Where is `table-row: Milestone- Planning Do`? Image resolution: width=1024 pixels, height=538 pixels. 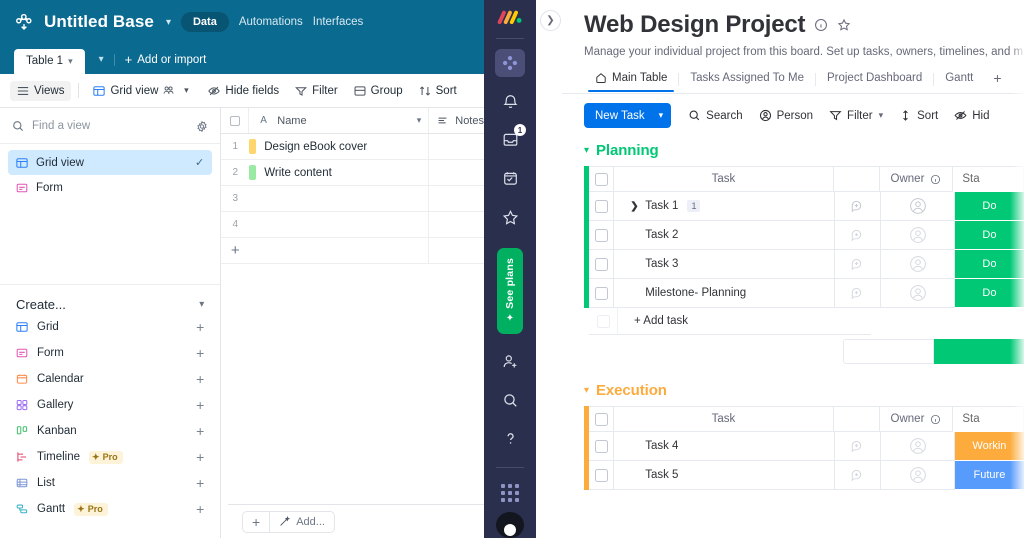
table-row: Milestone- Planning Do is located at coordinates (804, 293).